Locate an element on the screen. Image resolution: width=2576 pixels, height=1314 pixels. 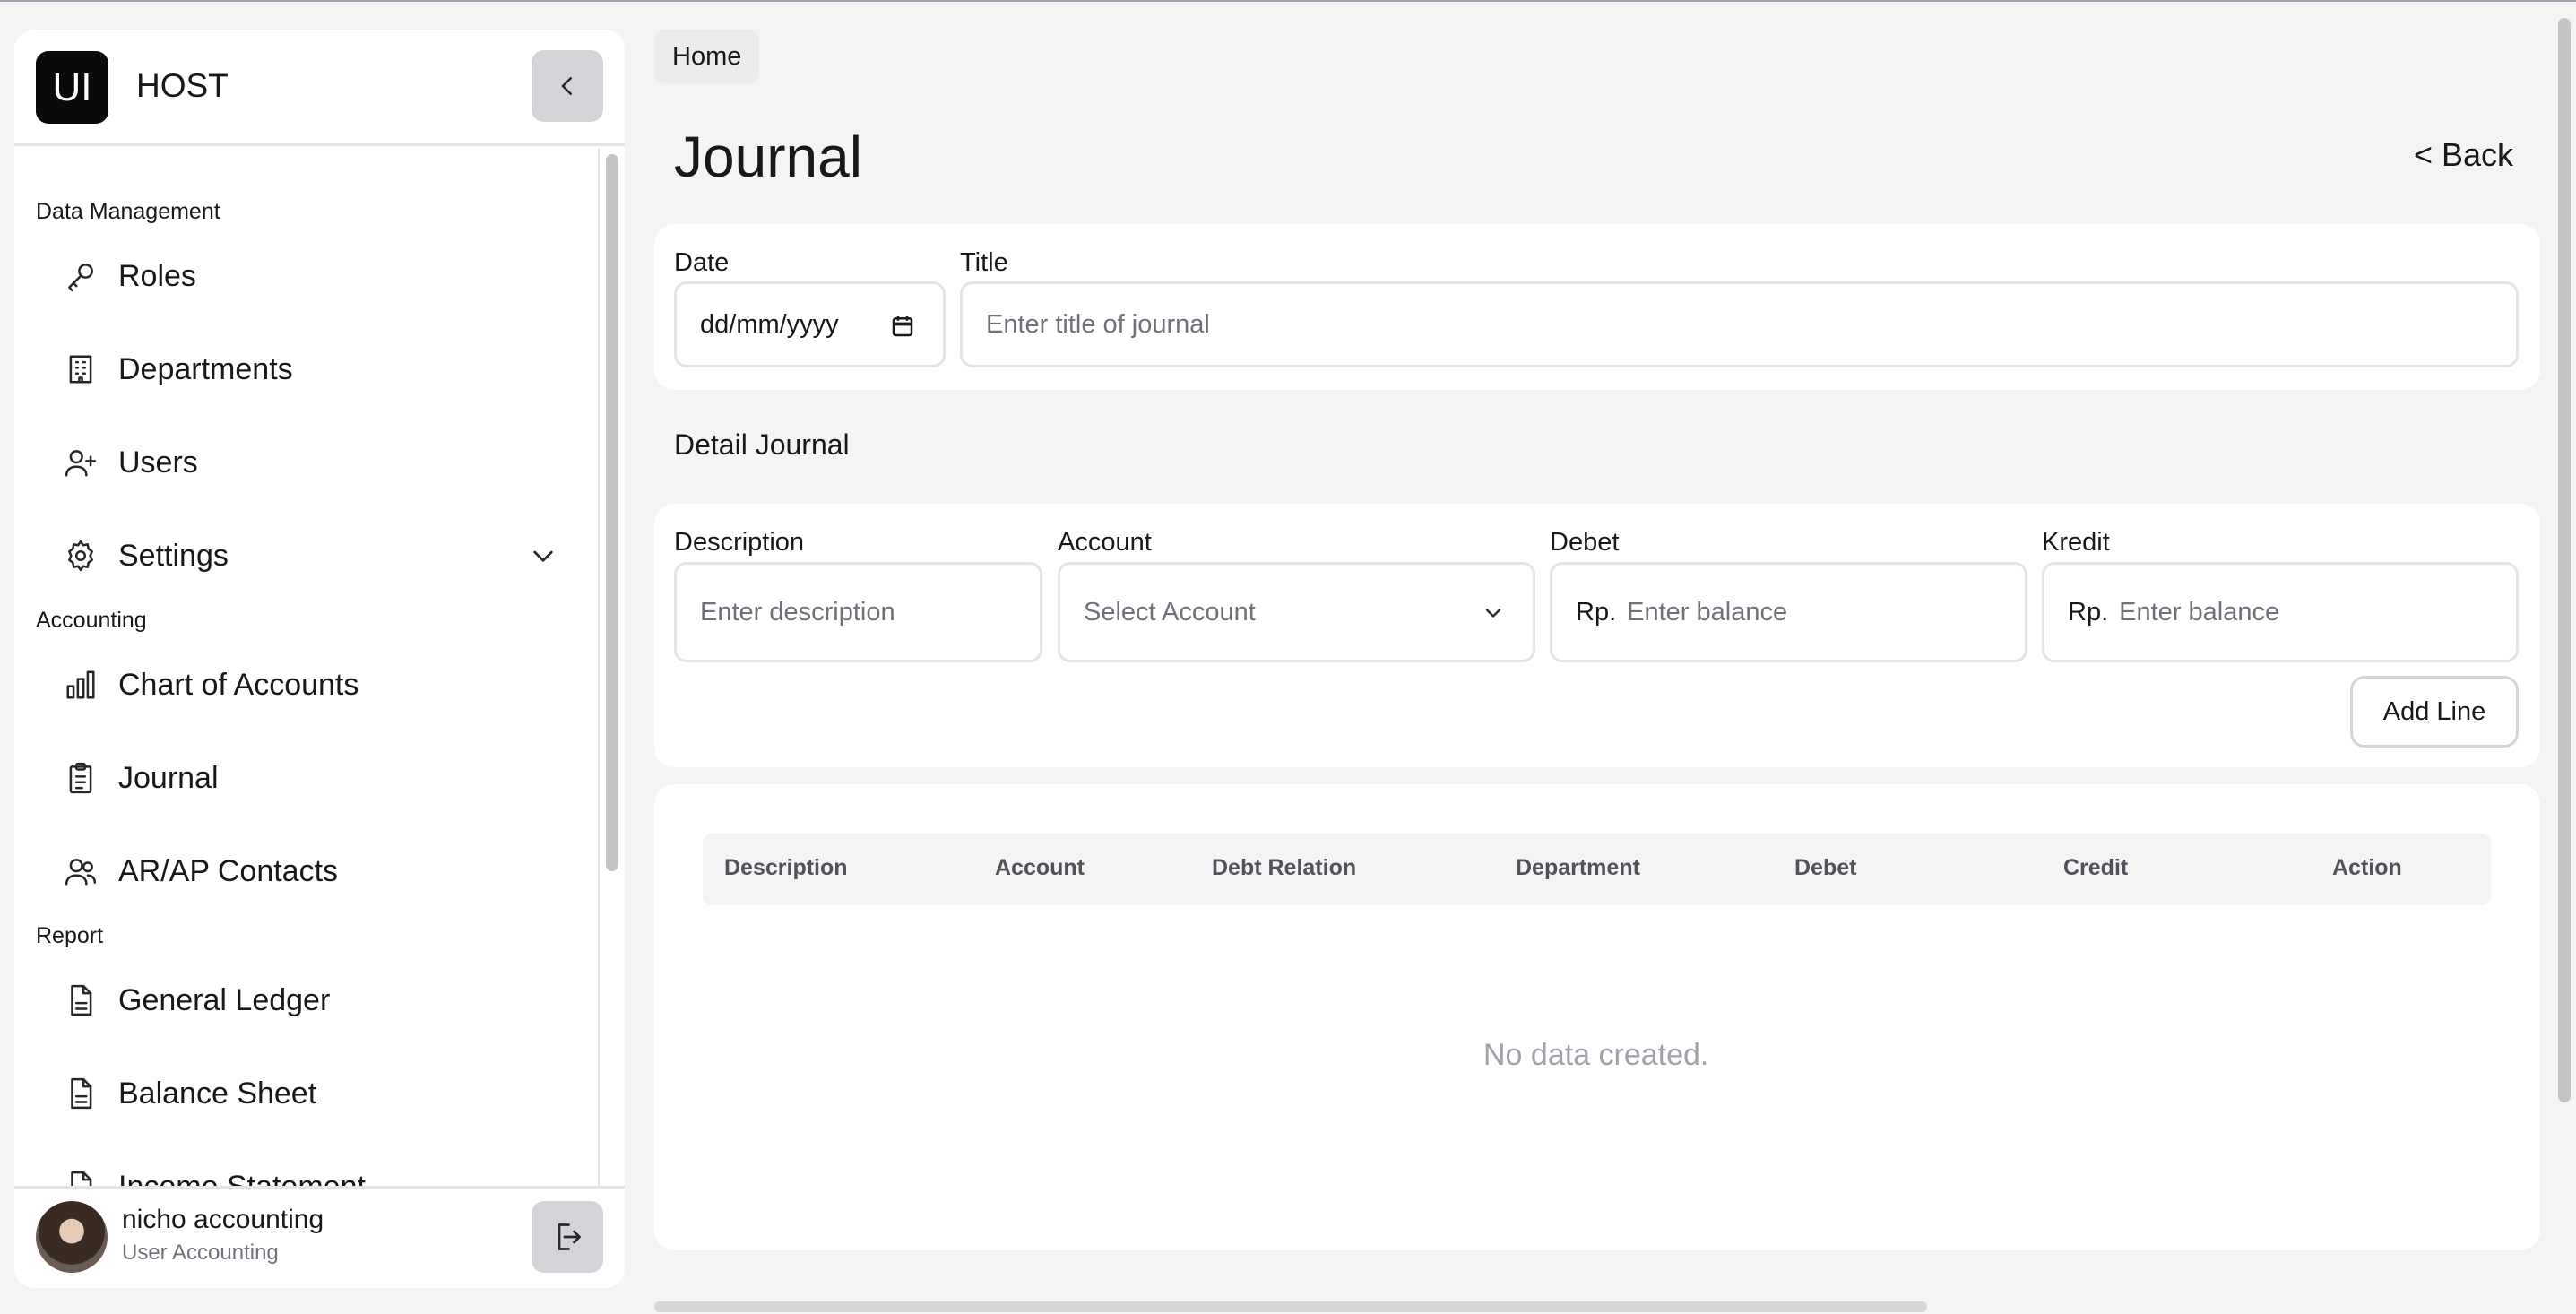
back-link: < Back is located at coordinates (2463, 155).